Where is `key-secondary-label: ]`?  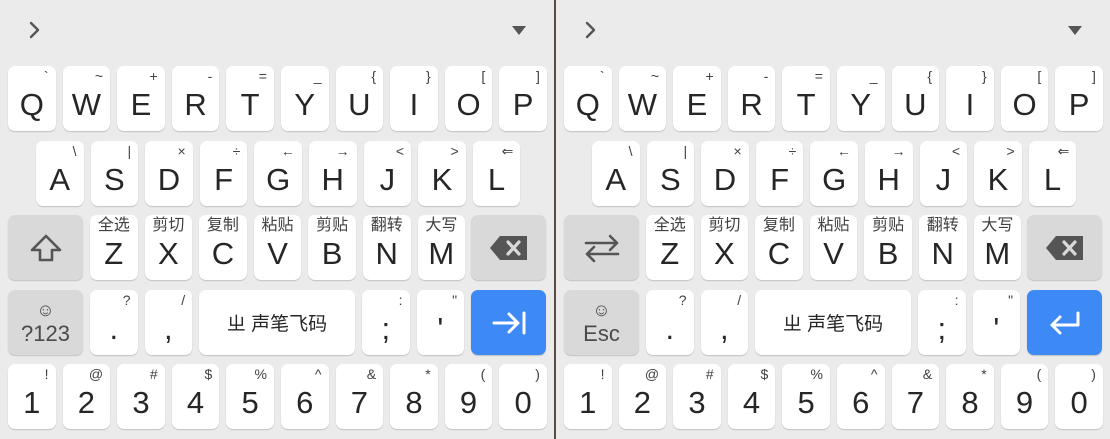 key-secondary-label: ] is located at coordinates (538, 76).